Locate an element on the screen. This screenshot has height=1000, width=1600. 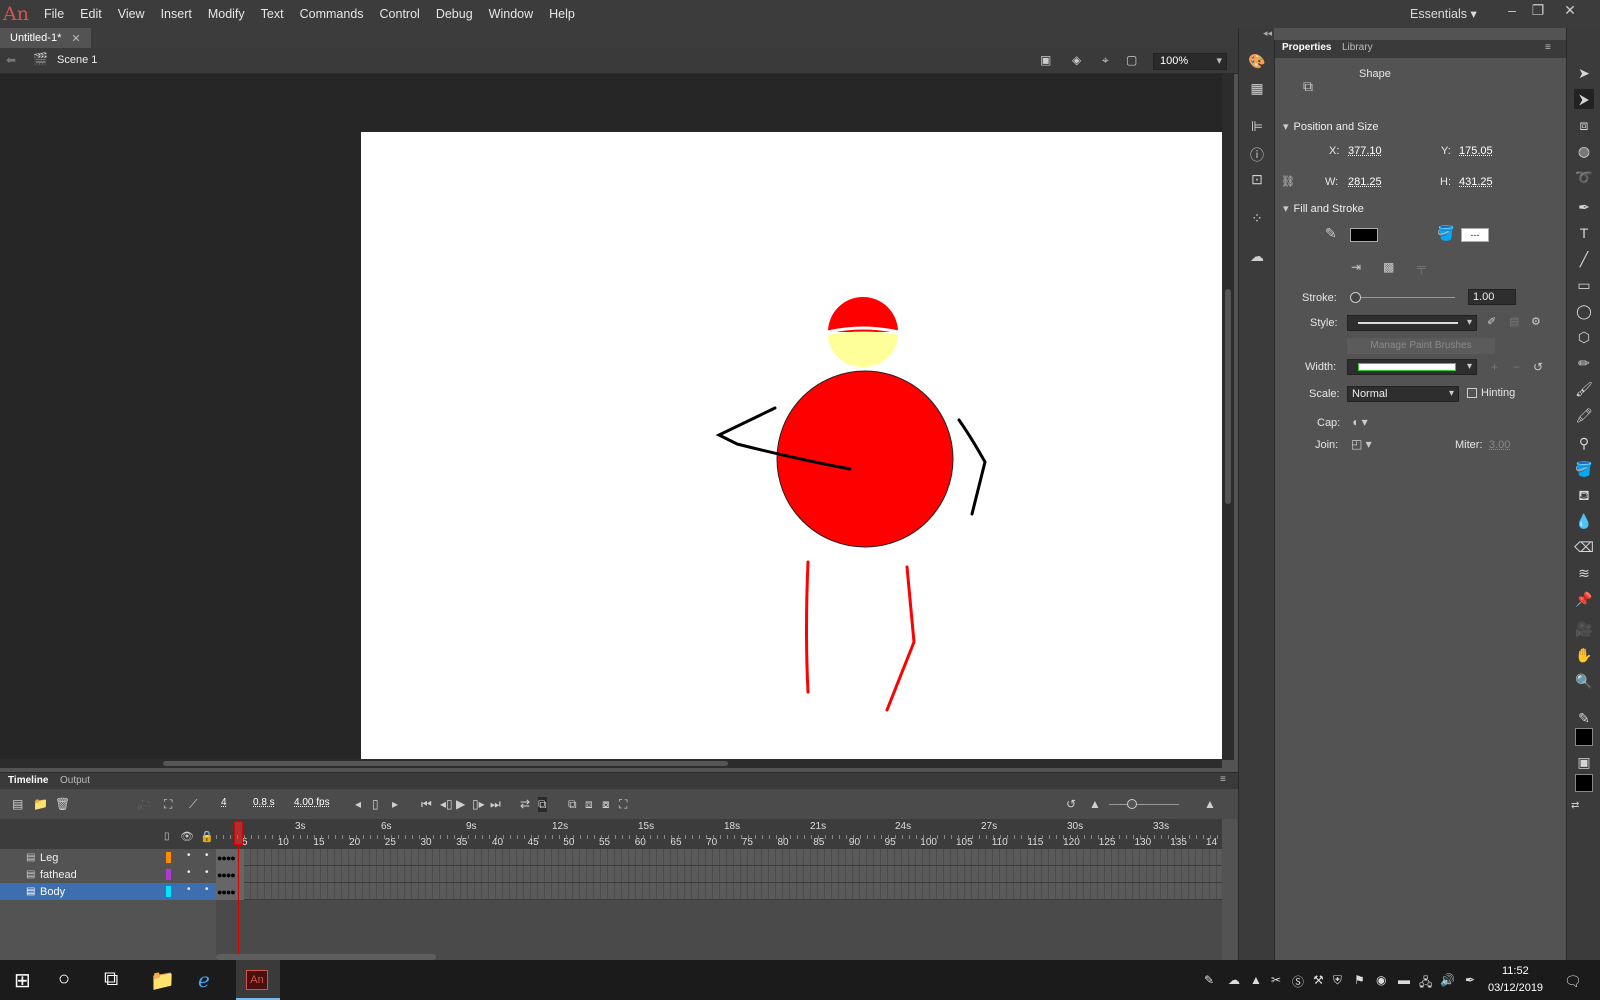
small-frames-icon: ▲ is located at coordinates (1095, 804).